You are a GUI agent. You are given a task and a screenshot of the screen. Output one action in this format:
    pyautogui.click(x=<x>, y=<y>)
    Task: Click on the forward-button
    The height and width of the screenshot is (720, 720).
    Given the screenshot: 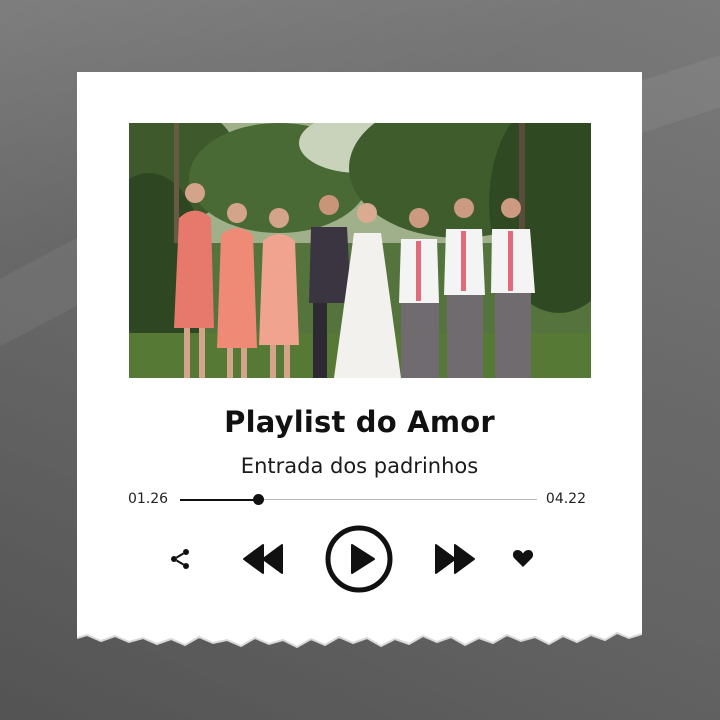 What is the action you would take?
    pyautogui.click(x=455, y=559)
    